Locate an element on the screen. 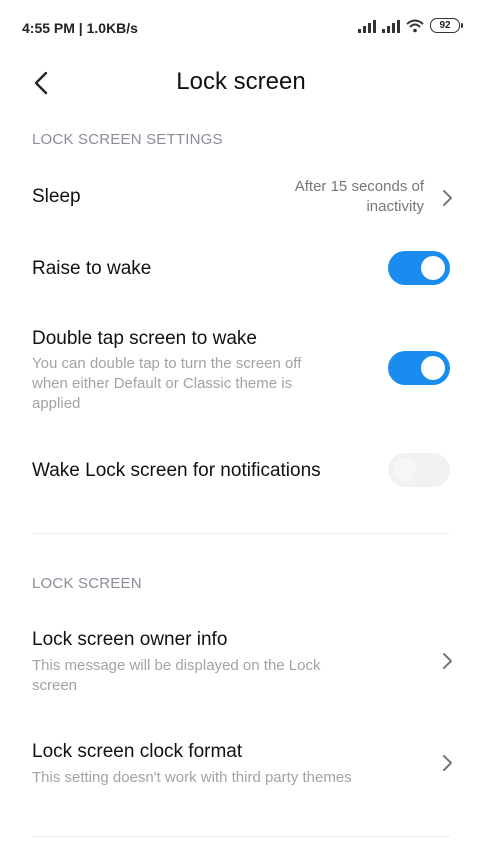 This screenshot has width=482, height=856. status-time-speed: 4:55 PM | 1.0KB/s is located at coordinates (80, 28).